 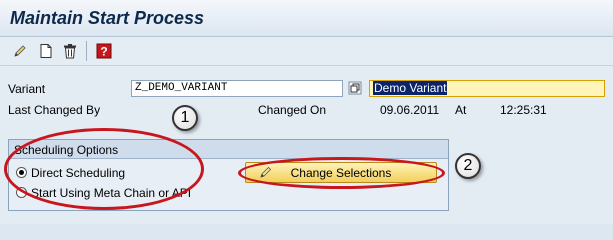 What do you see at coordinates (468, 166) in the screenshot?
I see `annotation-number-2: 2` at bounding box center [468, 166].